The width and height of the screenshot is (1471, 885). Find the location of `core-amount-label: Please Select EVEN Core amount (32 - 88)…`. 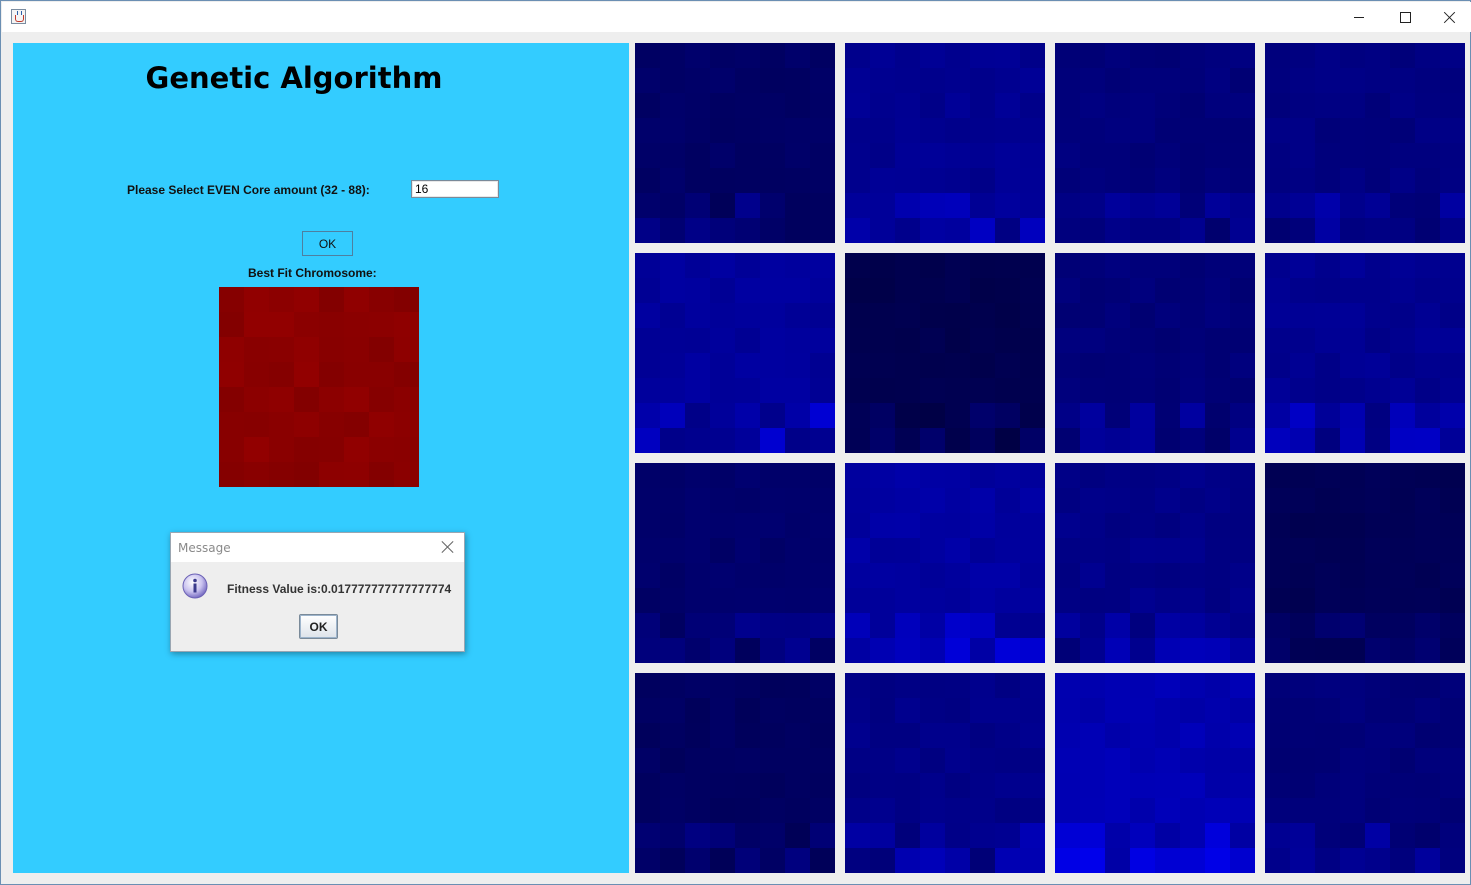

core-amount-label: Please Select EVEN Core amount (32 - 88)… is located at coordinates (248, 190).